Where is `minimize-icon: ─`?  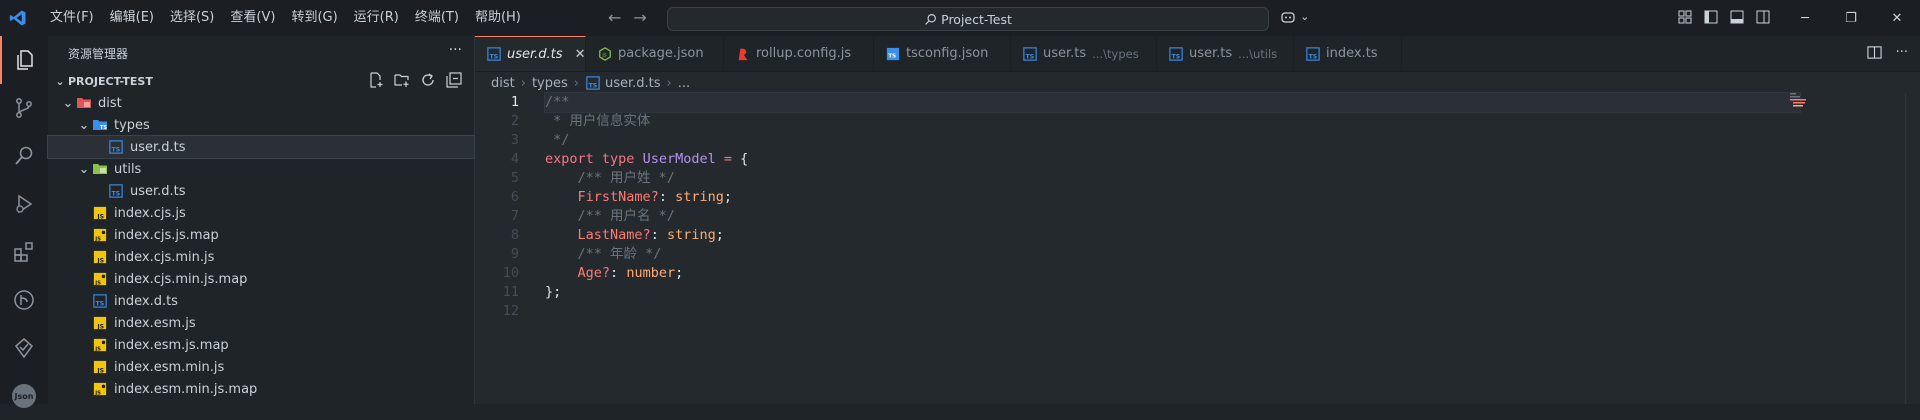
minimize-icon: ─ is located at coordinates (1805, 18).